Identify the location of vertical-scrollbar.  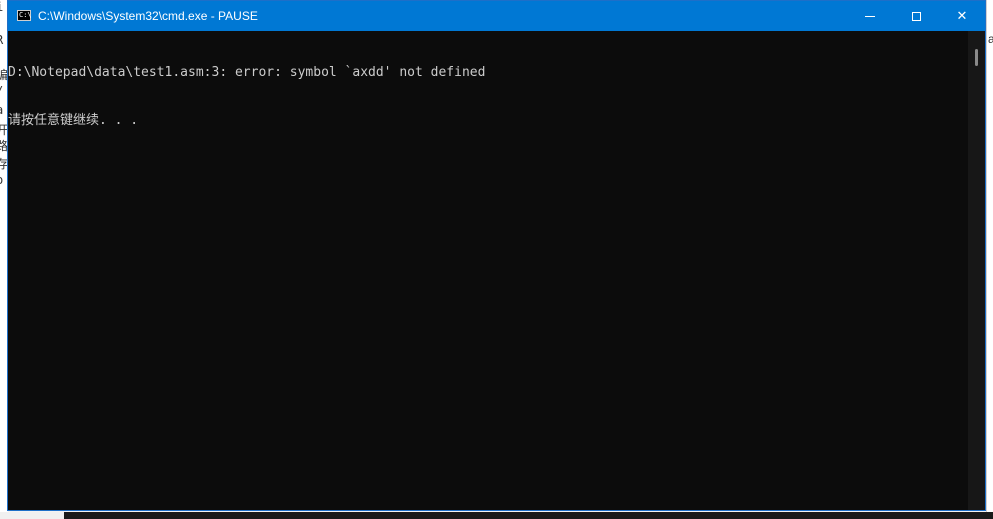
(976, 270).